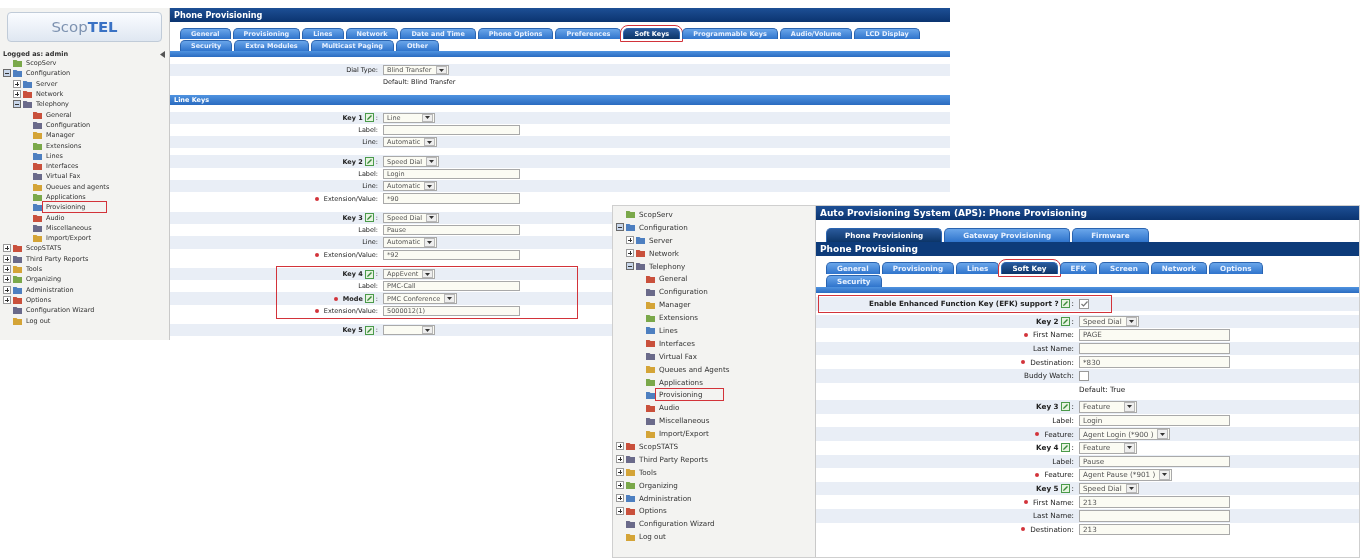 This screenshot has height=558, width=1360. What do you see at coordinates (560, 15) in the screenshot?
I see `page-title: Phone Provisioning` at bounding box center [560, 15].